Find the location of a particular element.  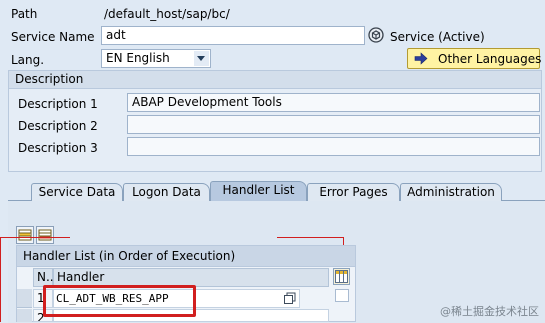

path-value: /default_host/sap/bc/ is located at coordinates (167, 14).